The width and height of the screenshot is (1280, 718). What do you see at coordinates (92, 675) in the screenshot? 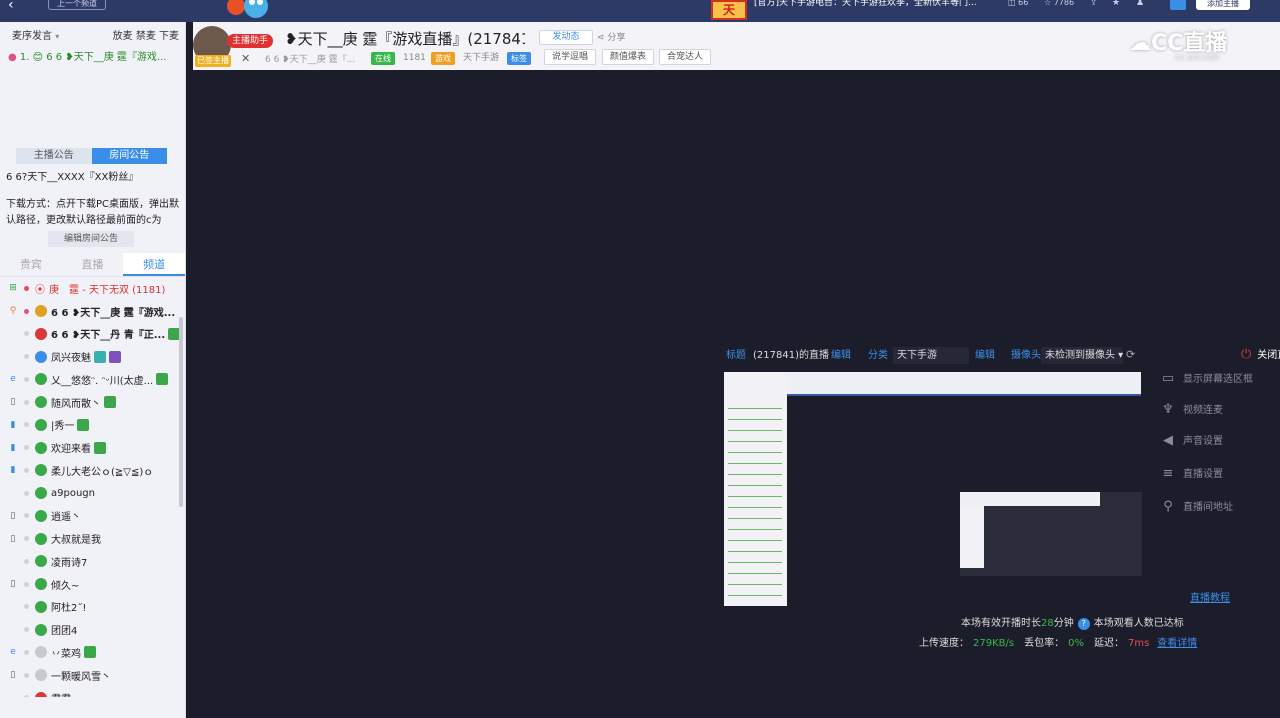
I see `list-item: ▯ 一颗暖风雪丶` at bounding box center [92, 675].